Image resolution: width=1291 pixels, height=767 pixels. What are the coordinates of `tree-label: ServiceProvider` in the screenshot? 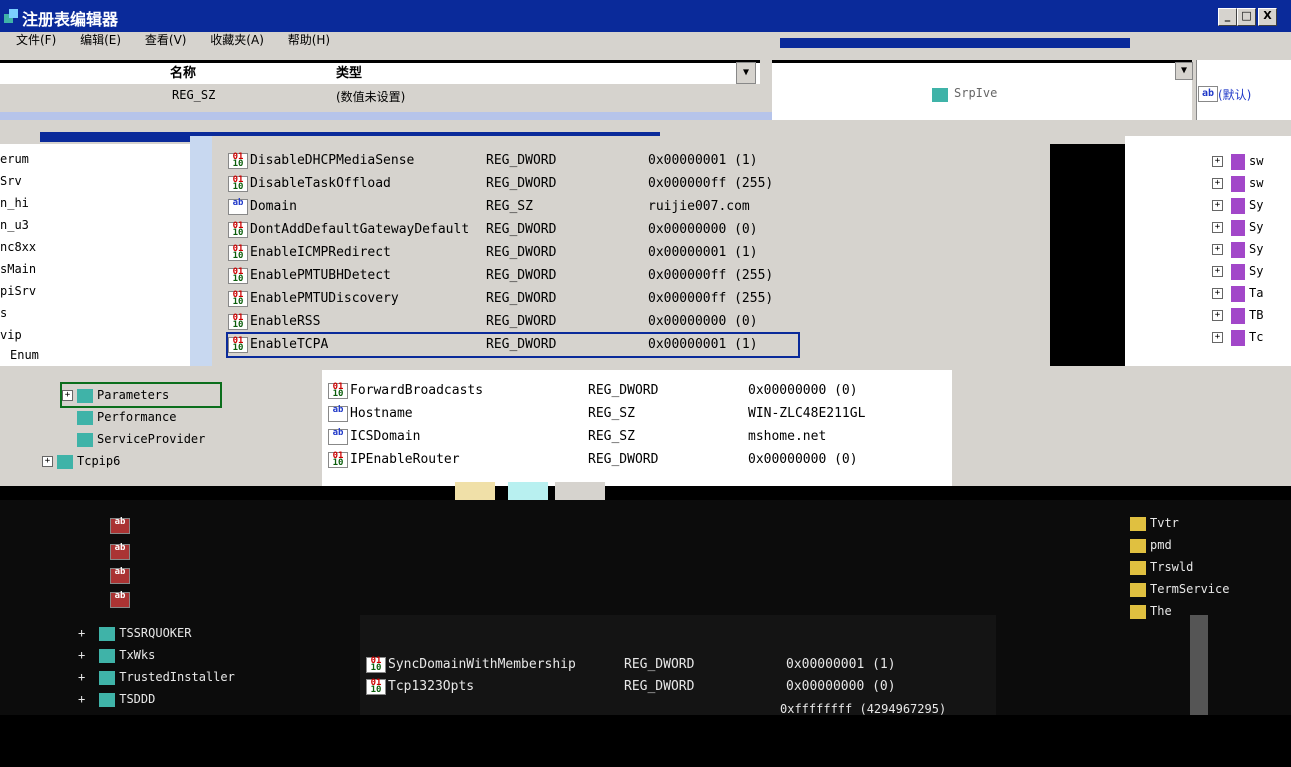 It's located at (151, 439).